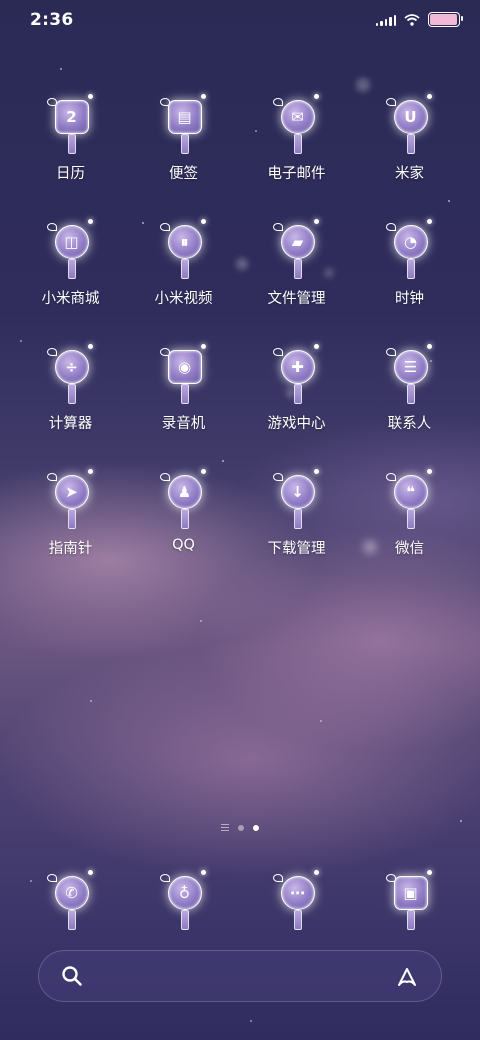  Describe the element at coordinates (184, 893) in the screenshot. I see `browser-planet-icon: ♁` at that location.